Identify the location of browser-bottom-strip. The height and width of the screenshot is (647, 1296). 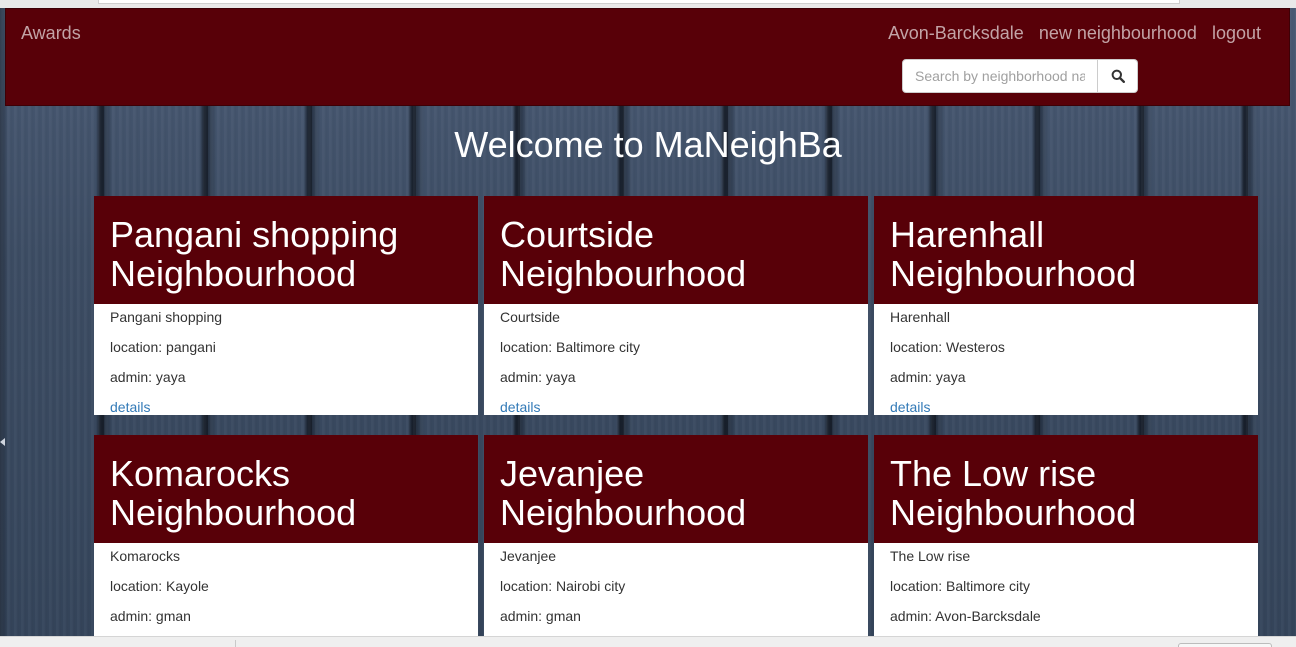
(648, 641).